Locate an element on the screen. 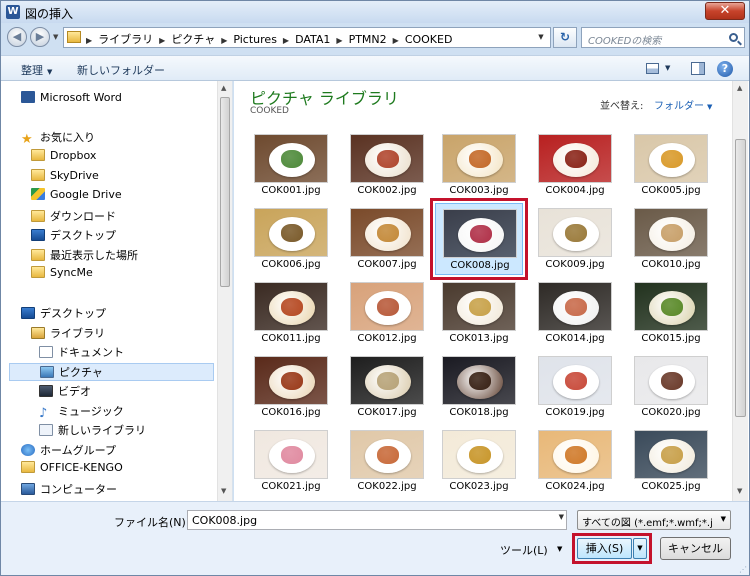  computer-icon is located at coordinates (28, 489).